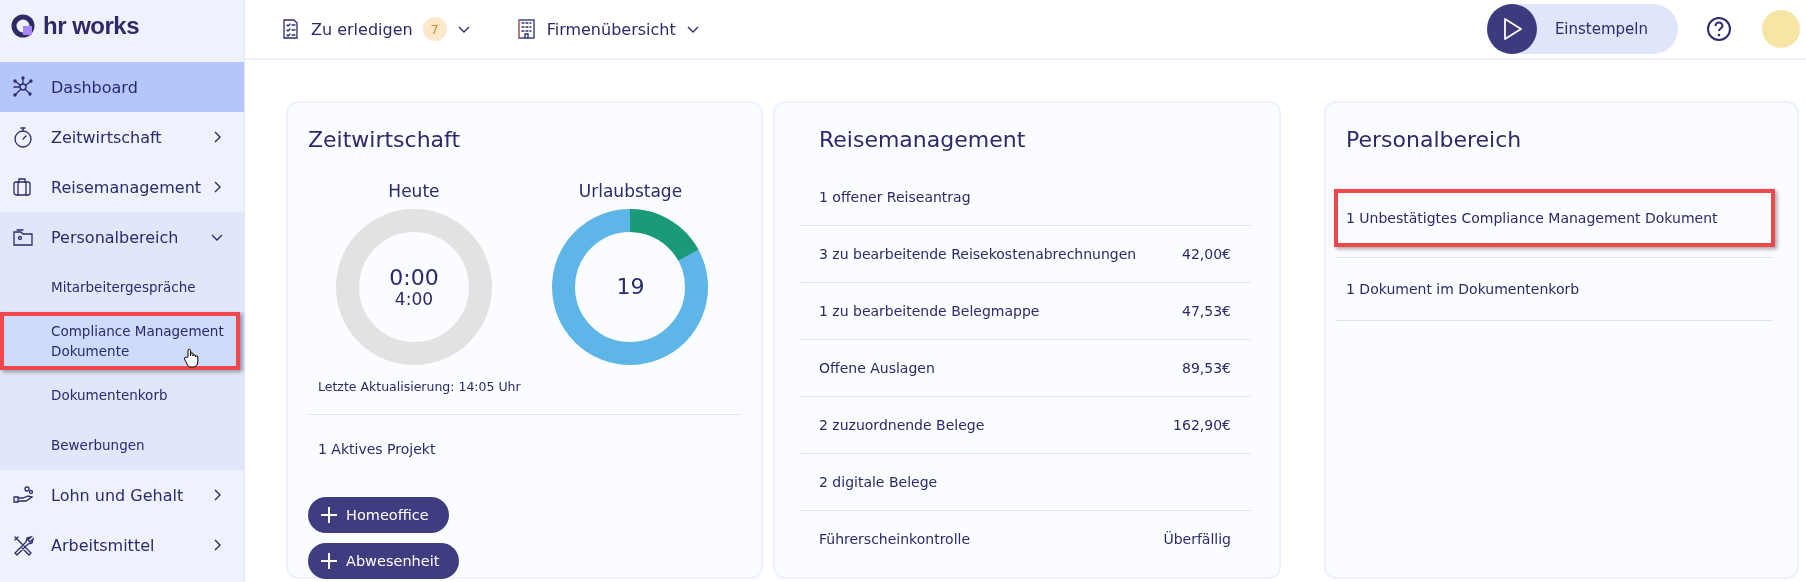 This screenshot has width=1806, height=582. I want to click on submenu-item: Mitarbeitergespräche, so click(122, 287).